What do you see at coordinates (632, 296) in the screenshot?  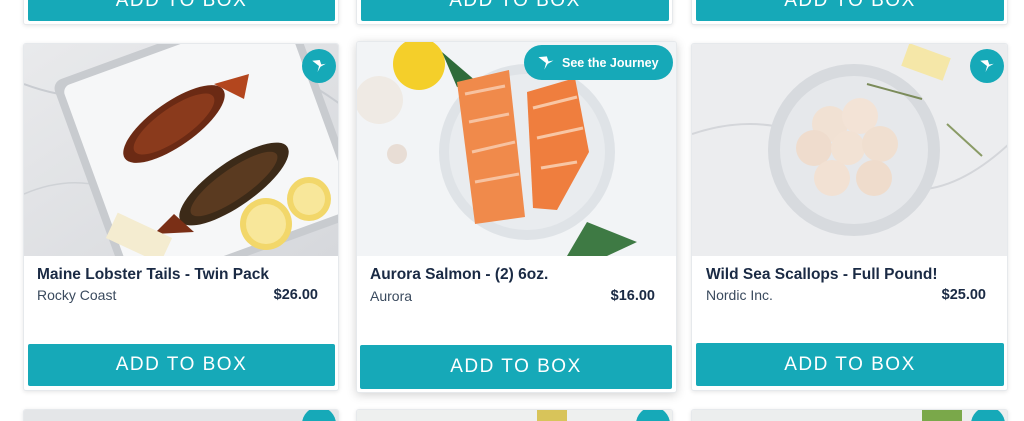 I see `product-price: $16.00` at bounding box center [632, 296].